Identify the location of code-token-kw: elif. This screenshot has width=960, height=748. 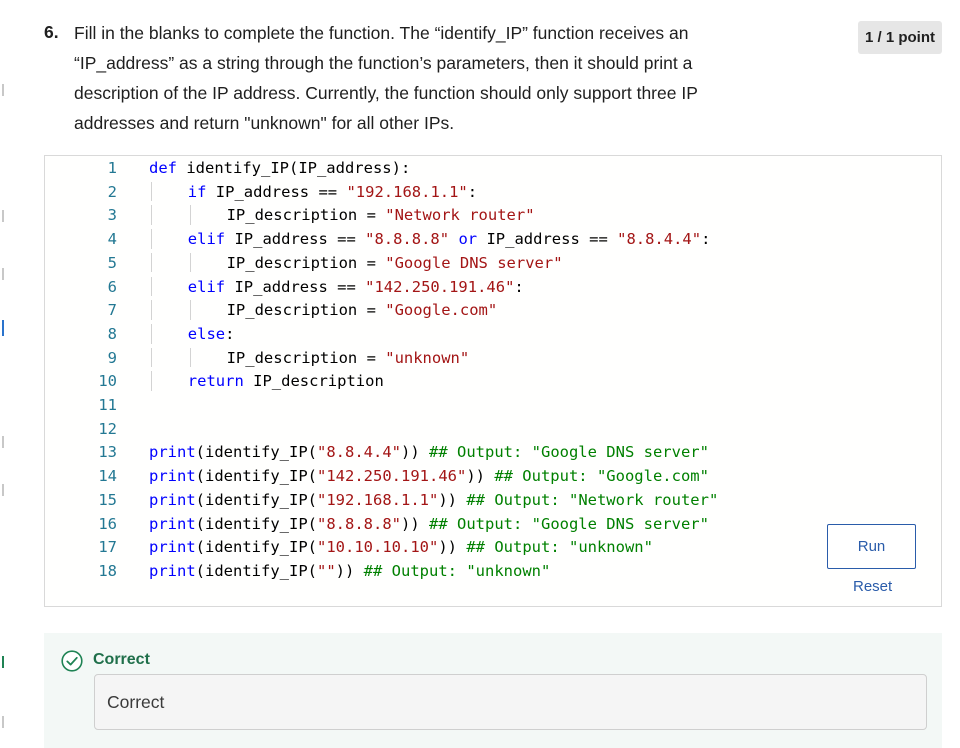
(206, 239).